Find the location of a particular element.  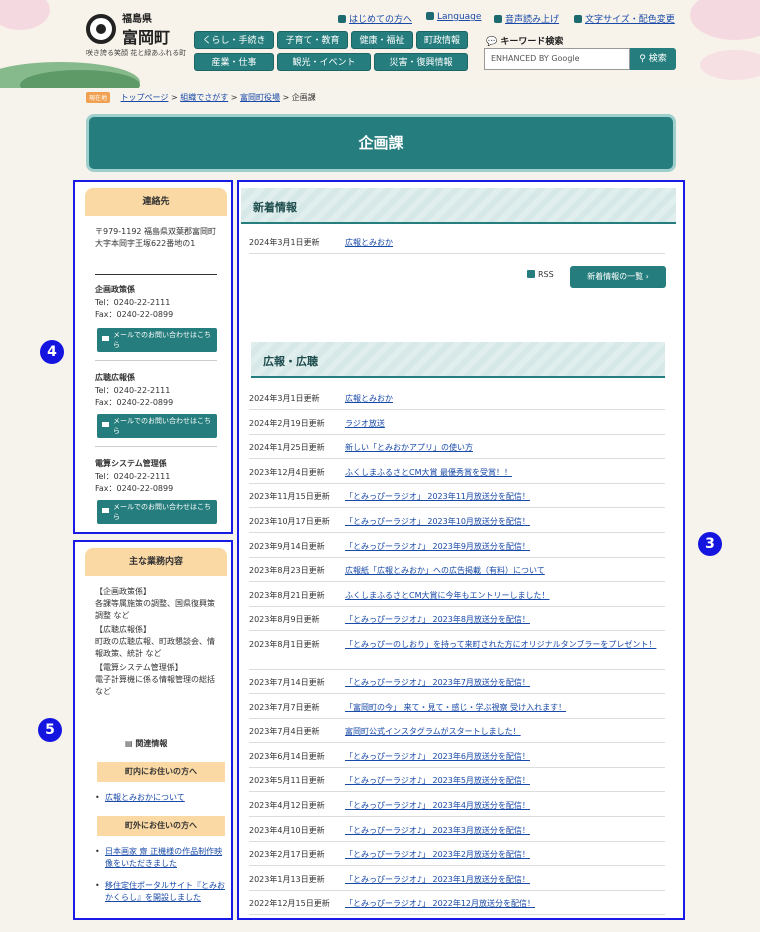

related-link: 移住定住ポータルサイト『とみおかくらし』を開設しました is located at coordinates (166, 892).